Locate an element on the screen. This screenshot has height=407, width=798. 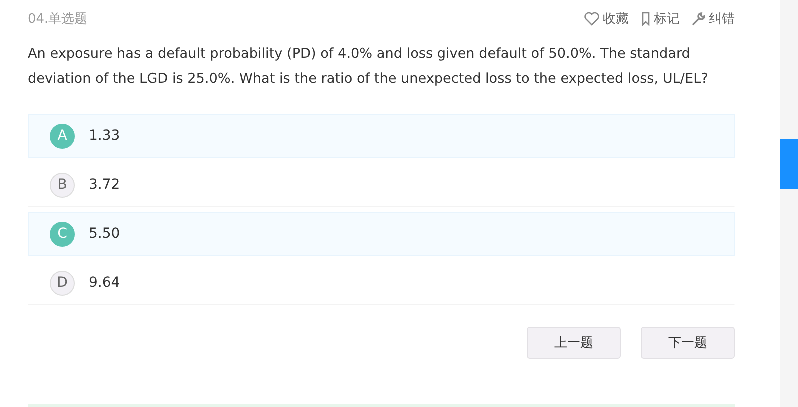
answer-option: A 1.33 is located at coordinates (381, 136).